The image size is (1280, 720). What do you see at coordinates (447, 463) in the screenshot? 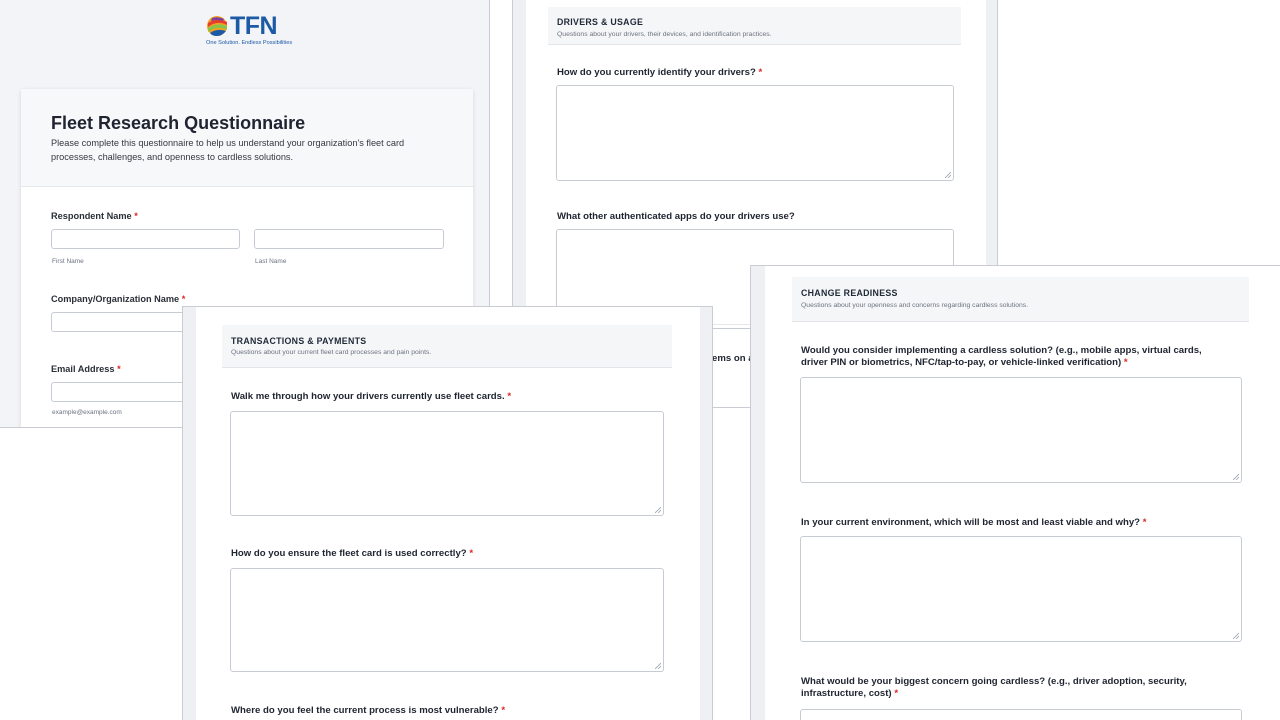
I see `fleet-card-usage-textarea` at bounding box center [447, 463].